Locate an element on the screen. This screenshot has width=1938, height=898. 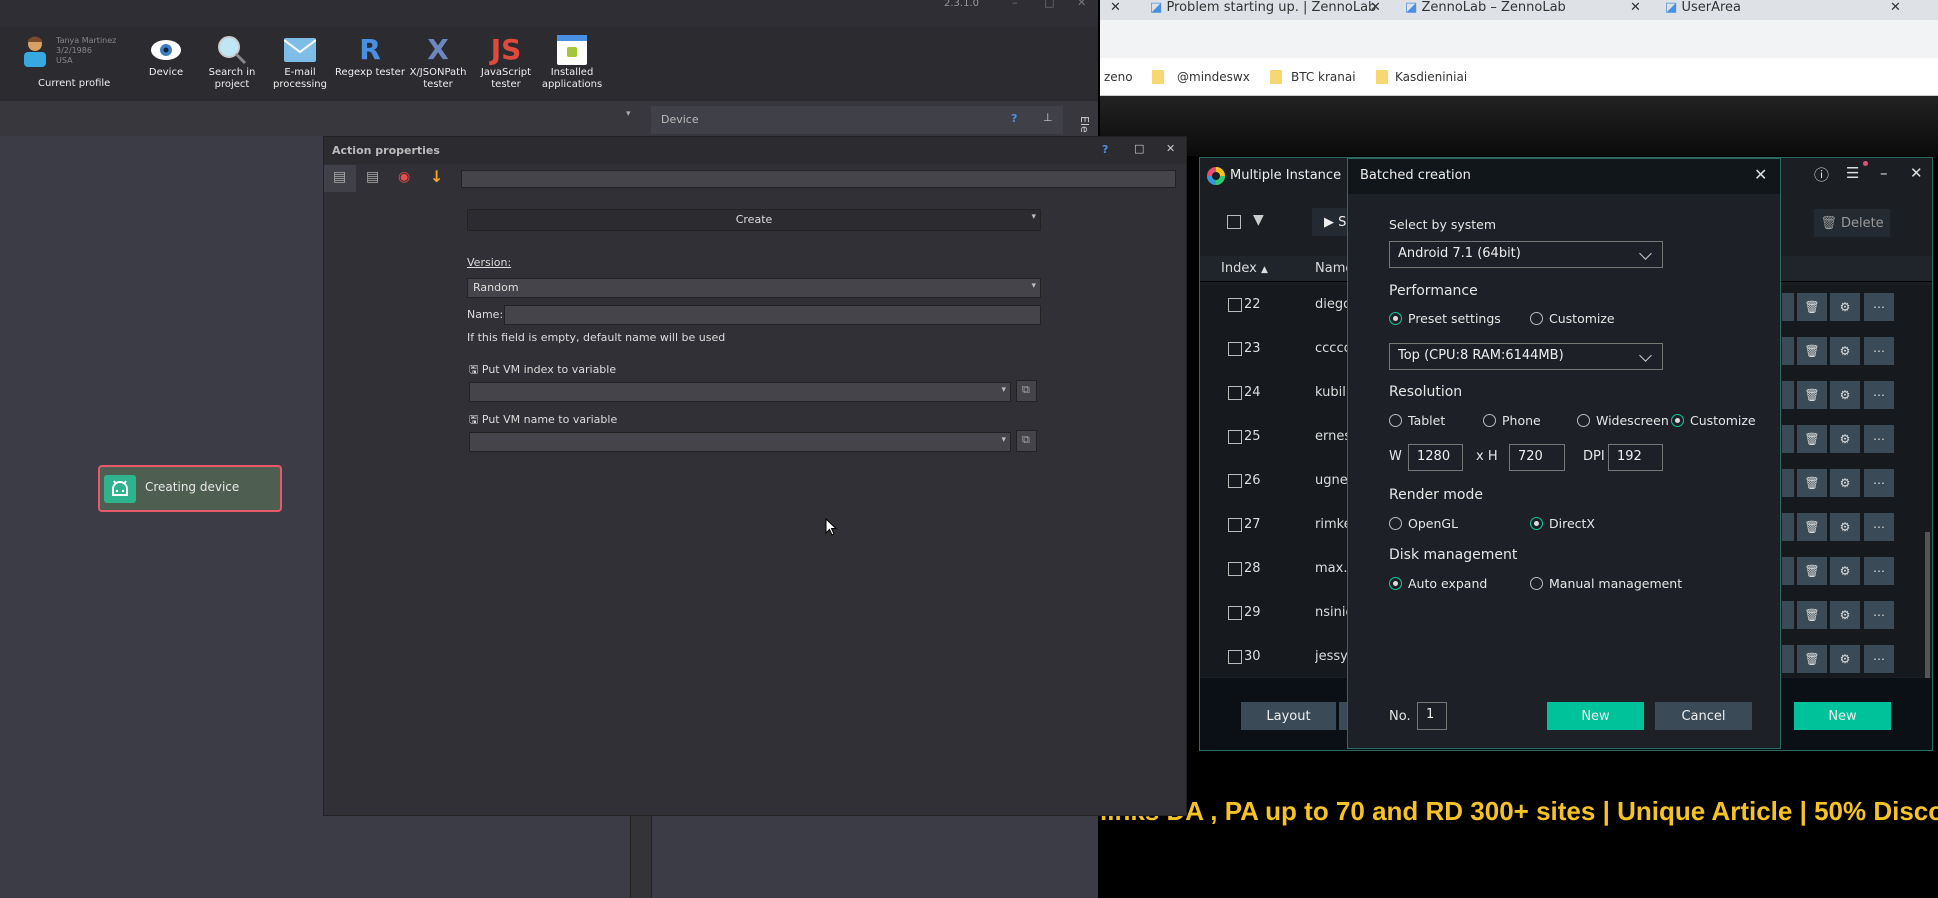
vm-index-variable-select is located at coordinates (740, 392).